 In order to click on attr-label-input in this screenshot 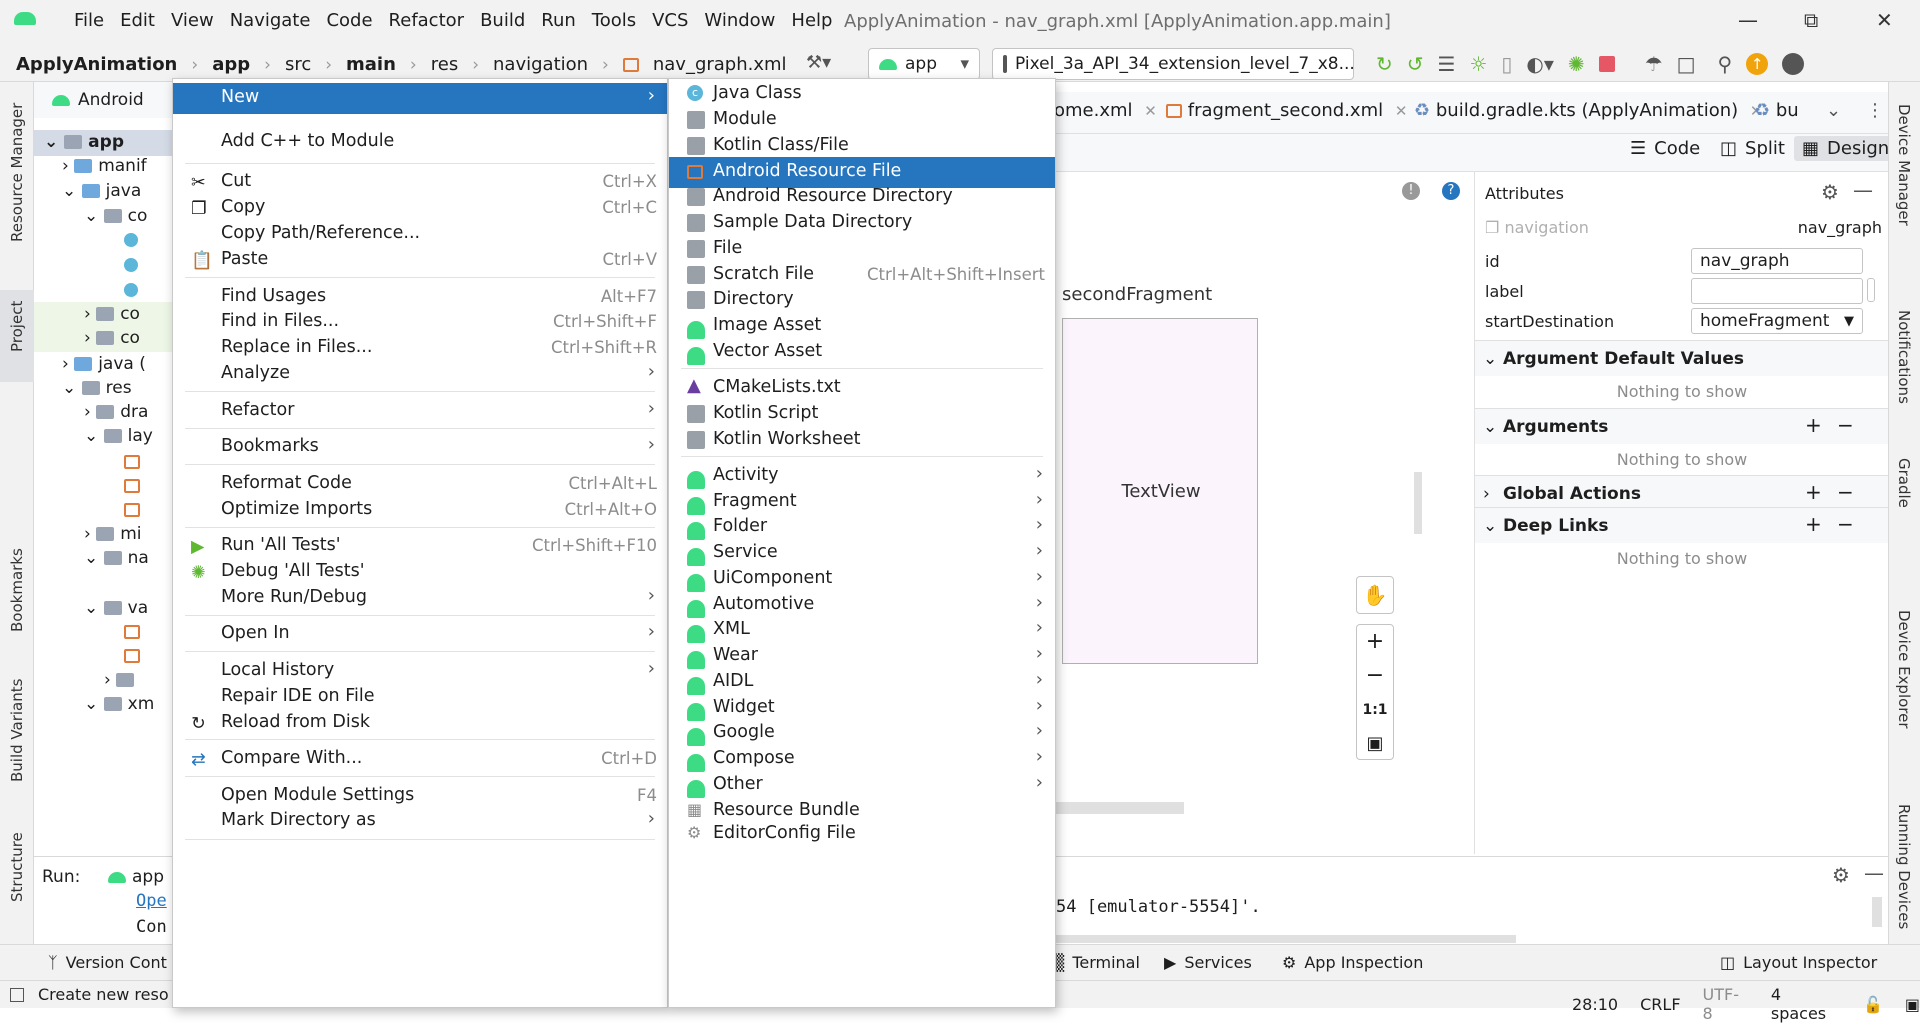, I will do `click(1777, 291)`.